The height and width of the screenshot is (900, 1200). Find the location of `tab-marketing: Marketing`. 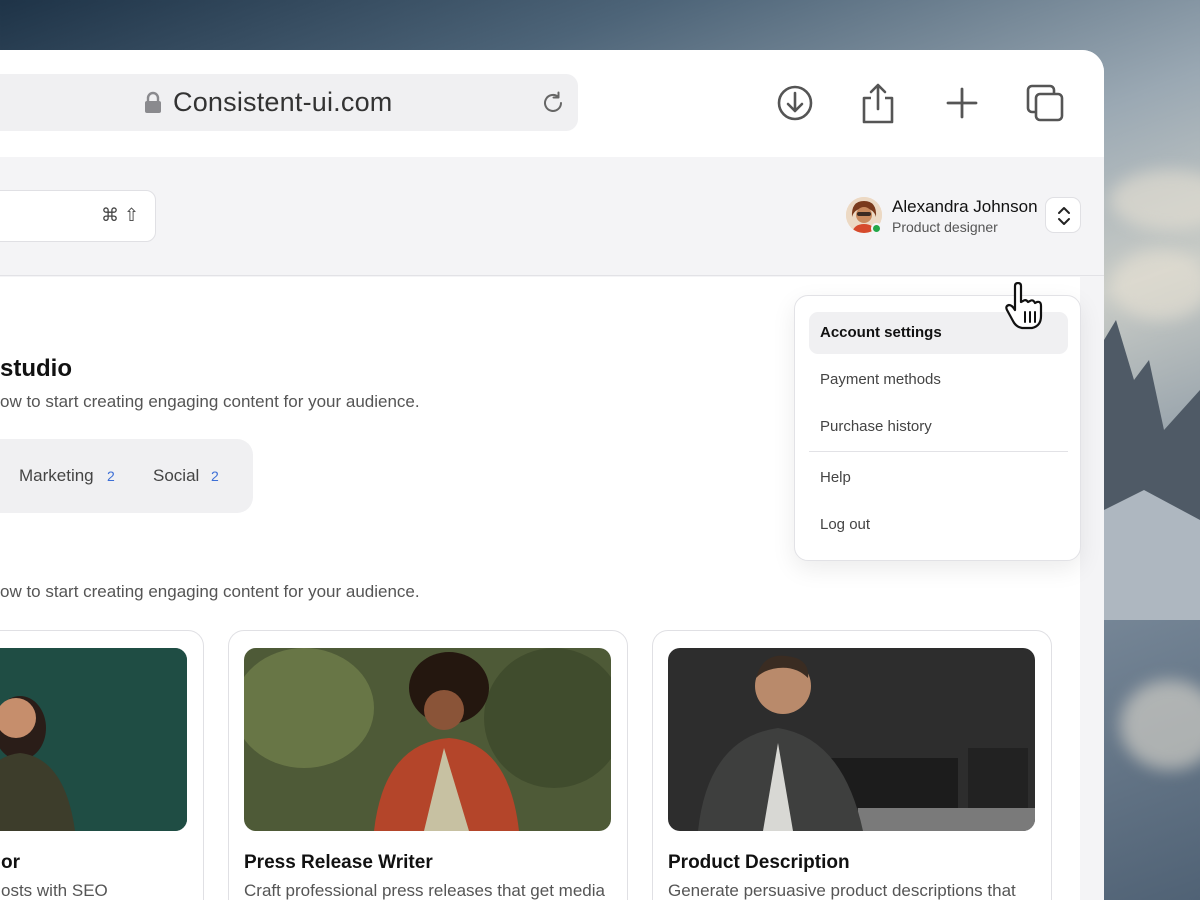

tab-marketing: Marketing is located at coordinates (56, 476).